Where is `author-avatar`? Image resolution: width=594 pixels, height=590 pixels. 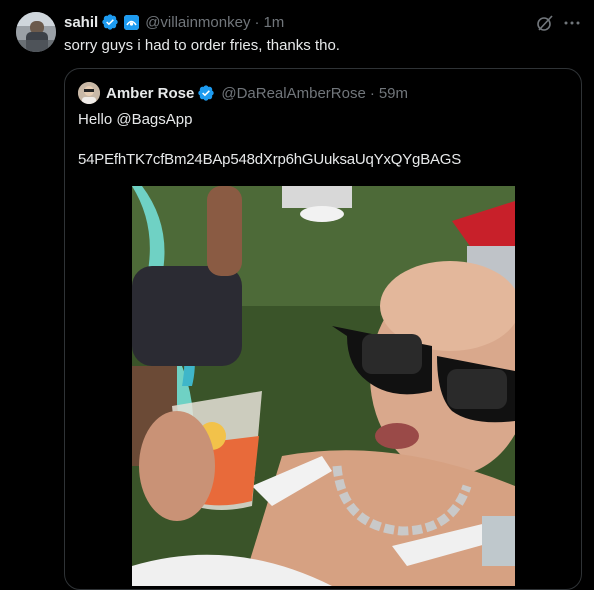 author-avatar is located at coordinates (36, 32).